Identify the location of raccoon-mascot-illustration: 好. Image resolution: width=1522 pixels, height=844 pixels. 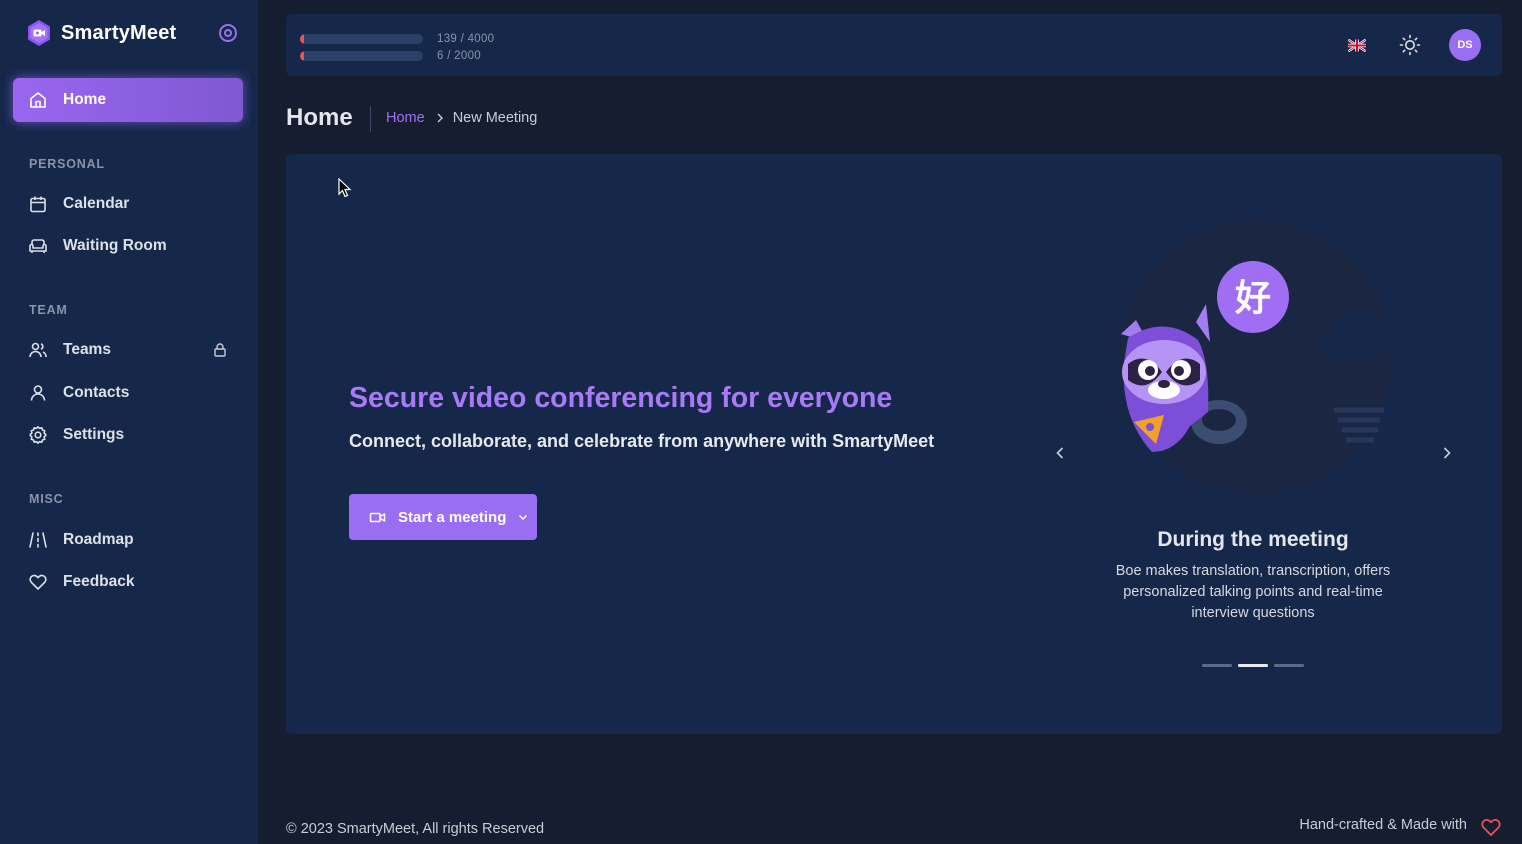
(1256, 357).